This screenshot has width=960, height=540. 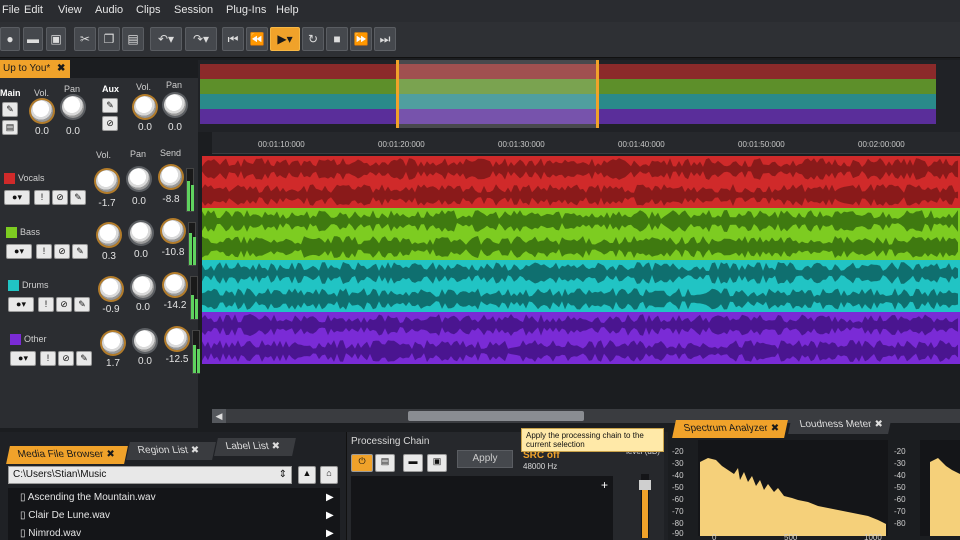 What do you see at coordinates (166, 39) in the screenshot?
I see `undo-icon: ↶▾` at bounding box center [166, 39].